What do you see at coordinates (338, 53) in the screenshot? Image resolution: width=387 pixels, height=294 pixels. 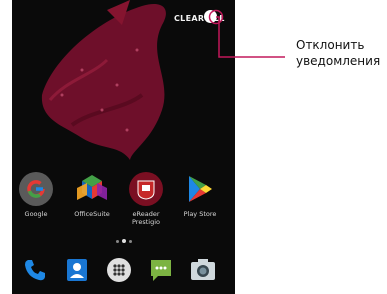 I see `annotation-text: Отклонить уведомления` at bounding box center [338, 53].